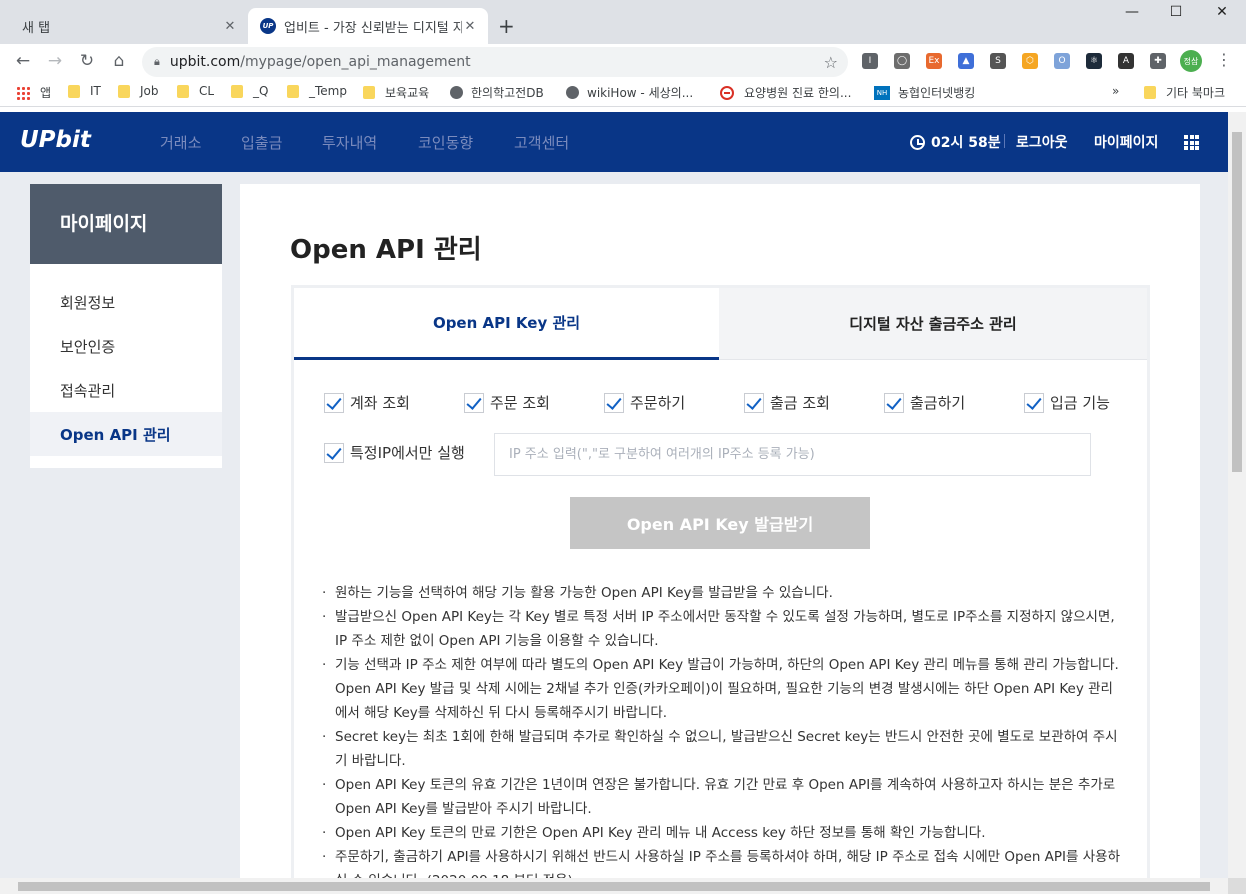 Image resolution: width=1246 pixels, height=894 pixels. I want to click on ext-i-icon: I, so click(870, 61).